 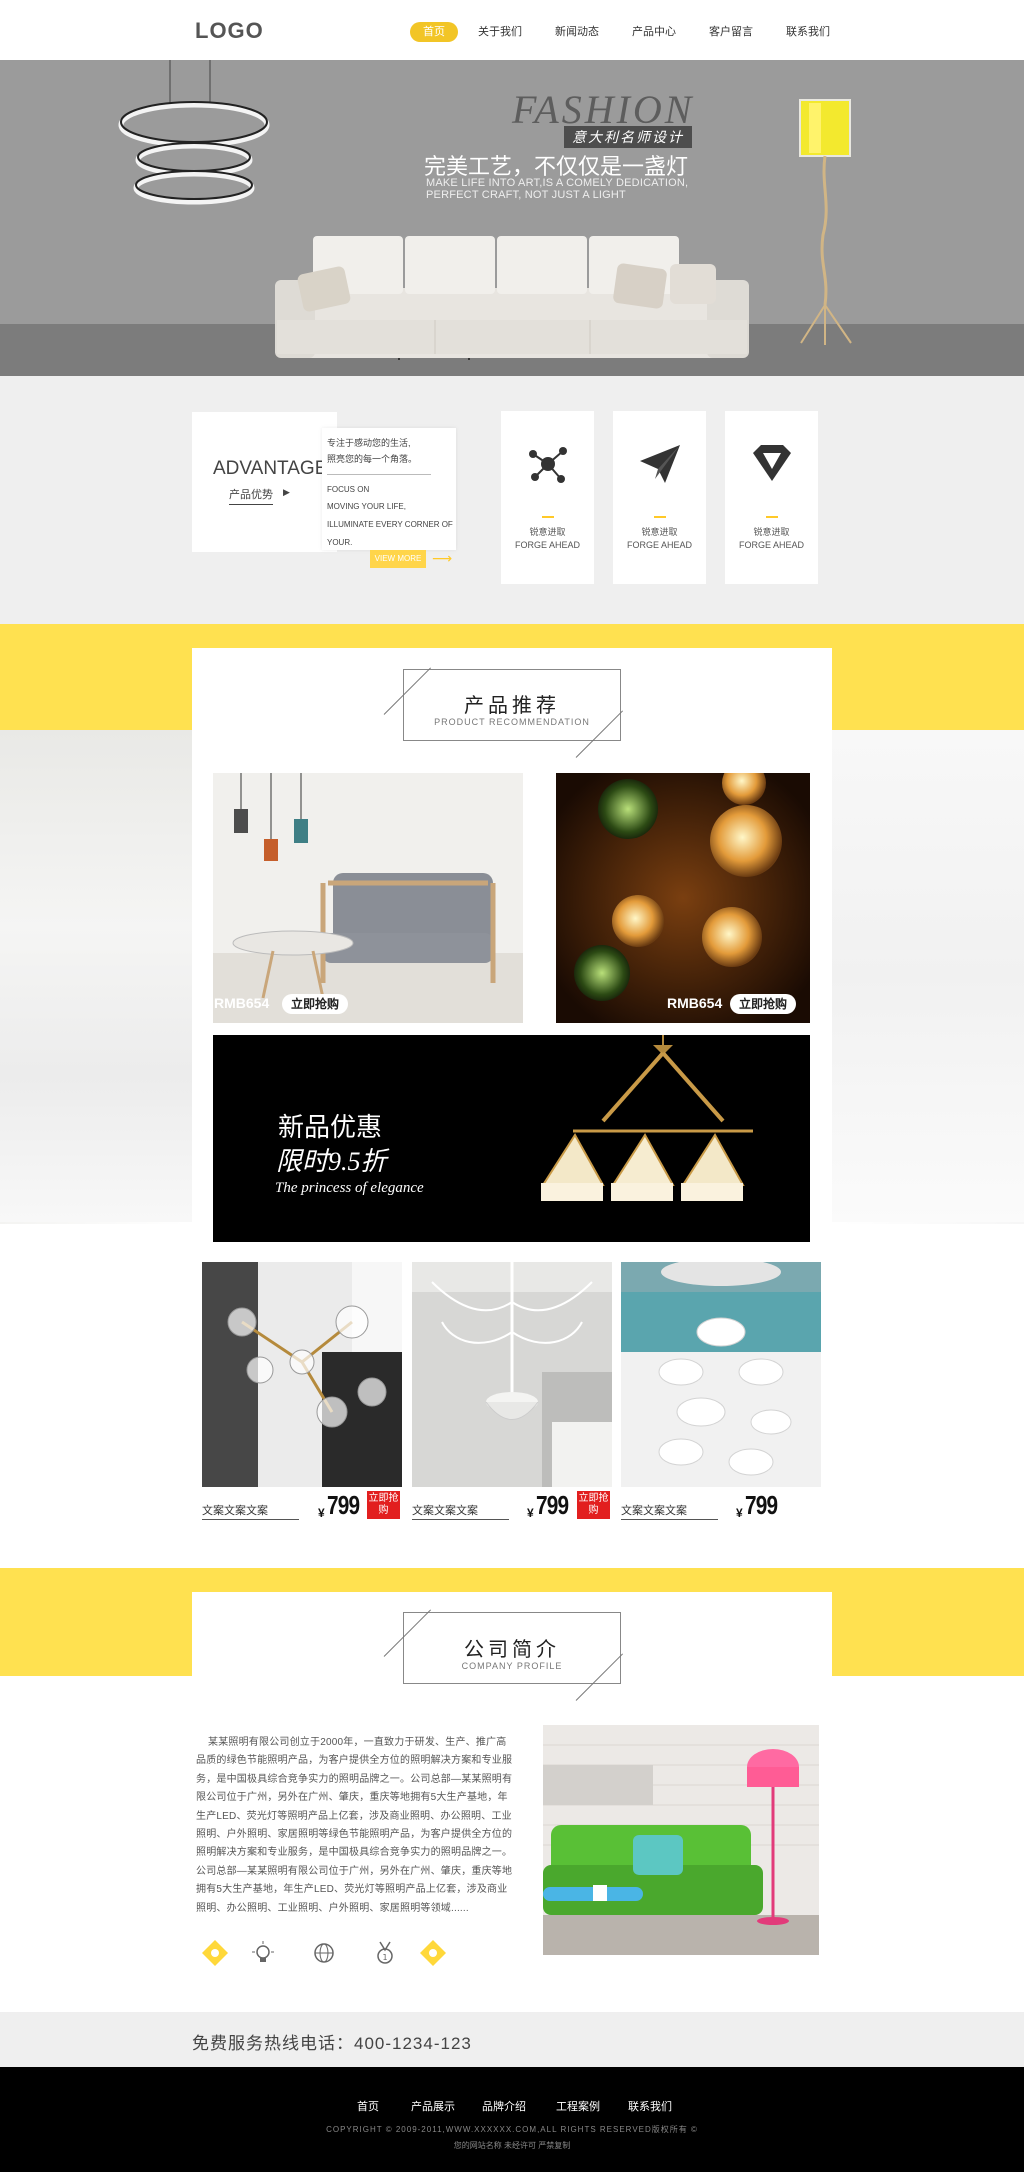 What do you see at coordinates (384, 1957) in the screenshot?
I see `svg-text: 1` at bounding box center [384, 1957].